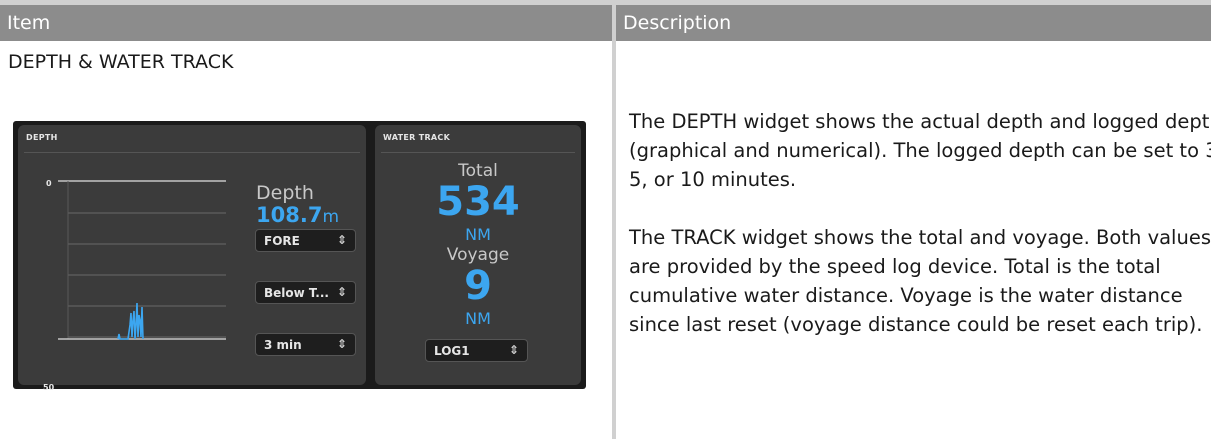 This screenshot has height=439, width=1211. I want to click on log-interval-select: 3 min ⇕, so click(305, 344).